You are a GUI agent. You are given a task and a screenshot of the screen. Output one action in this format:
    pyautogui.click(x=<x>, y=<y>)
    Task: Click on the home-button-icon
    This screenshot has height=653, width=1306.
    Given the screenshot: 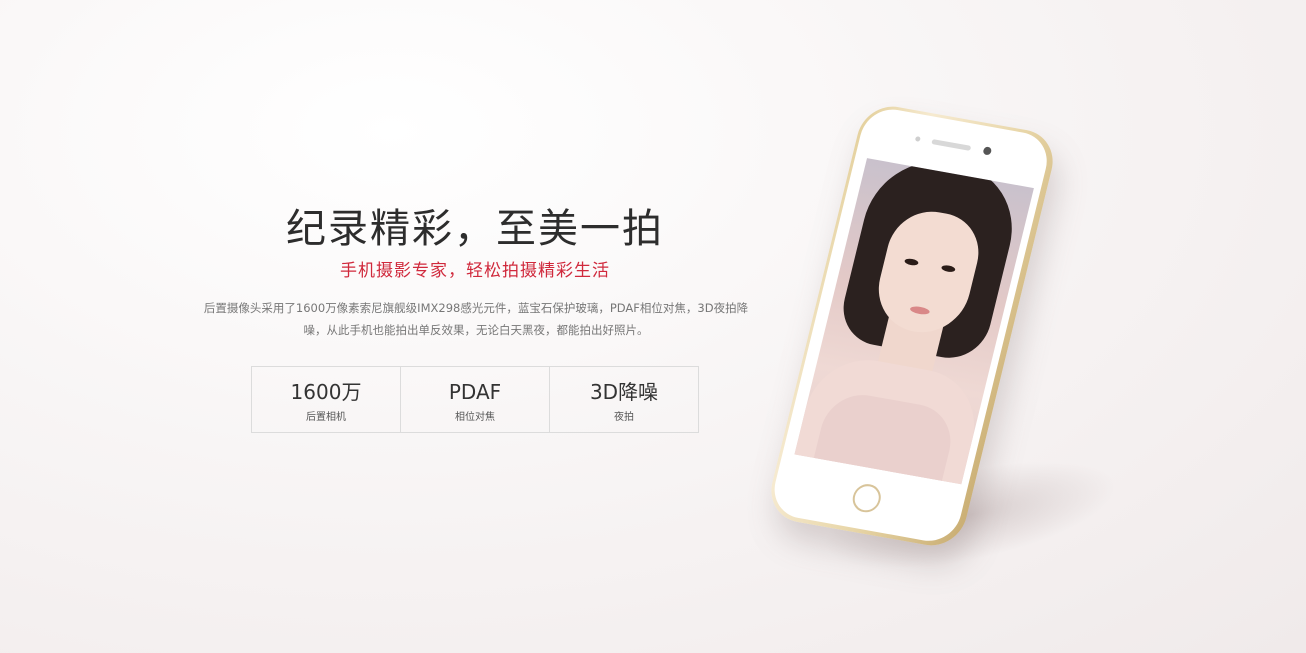 What is the action you would take?
    pyautogui.click(x=866, y=498)
    